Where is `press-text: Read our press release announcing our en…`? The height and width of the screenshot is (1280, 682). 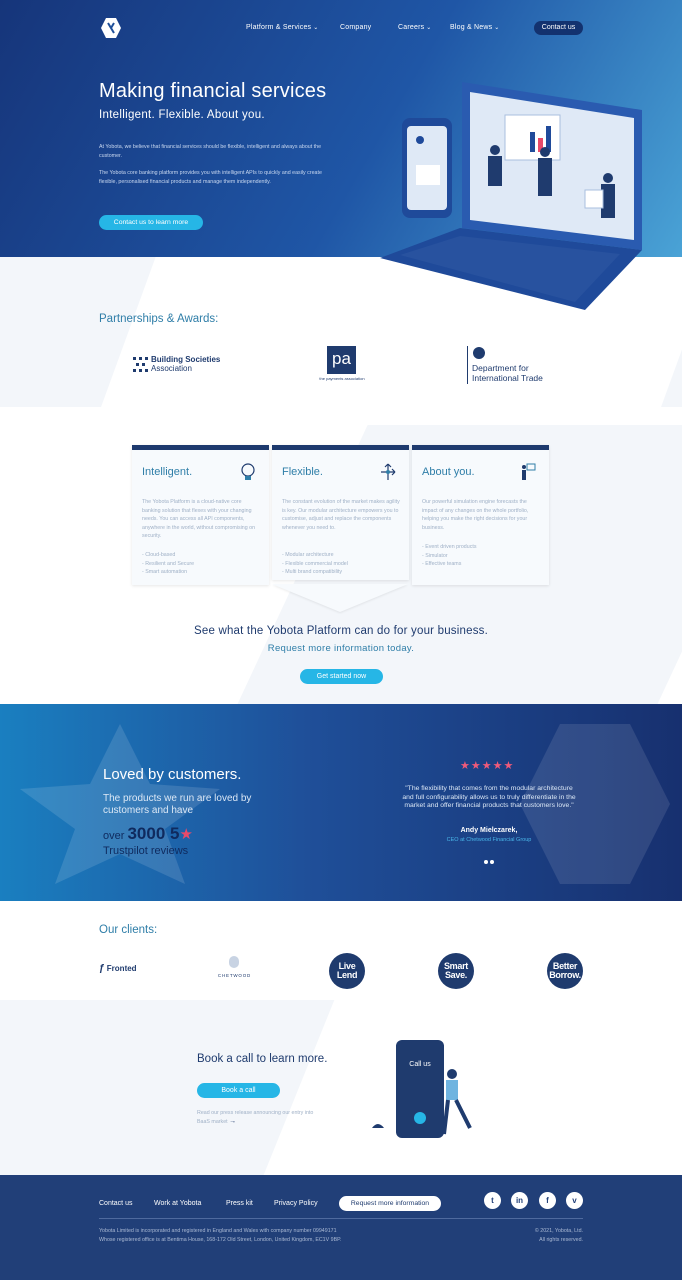 press-text: Read our press release announcing our en… is located at coordinates (255, 1117).